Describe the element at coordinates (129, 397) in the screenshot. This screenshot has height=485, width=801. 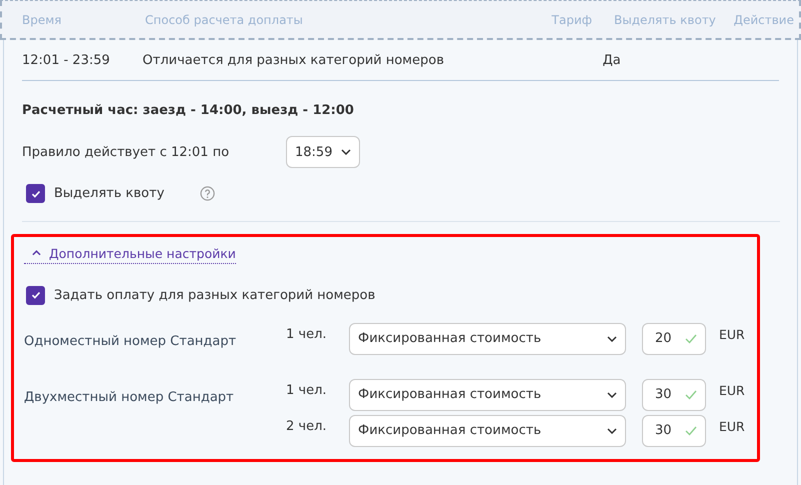
I see `room-category-name: Двухместный номер Стандарт` at that location.